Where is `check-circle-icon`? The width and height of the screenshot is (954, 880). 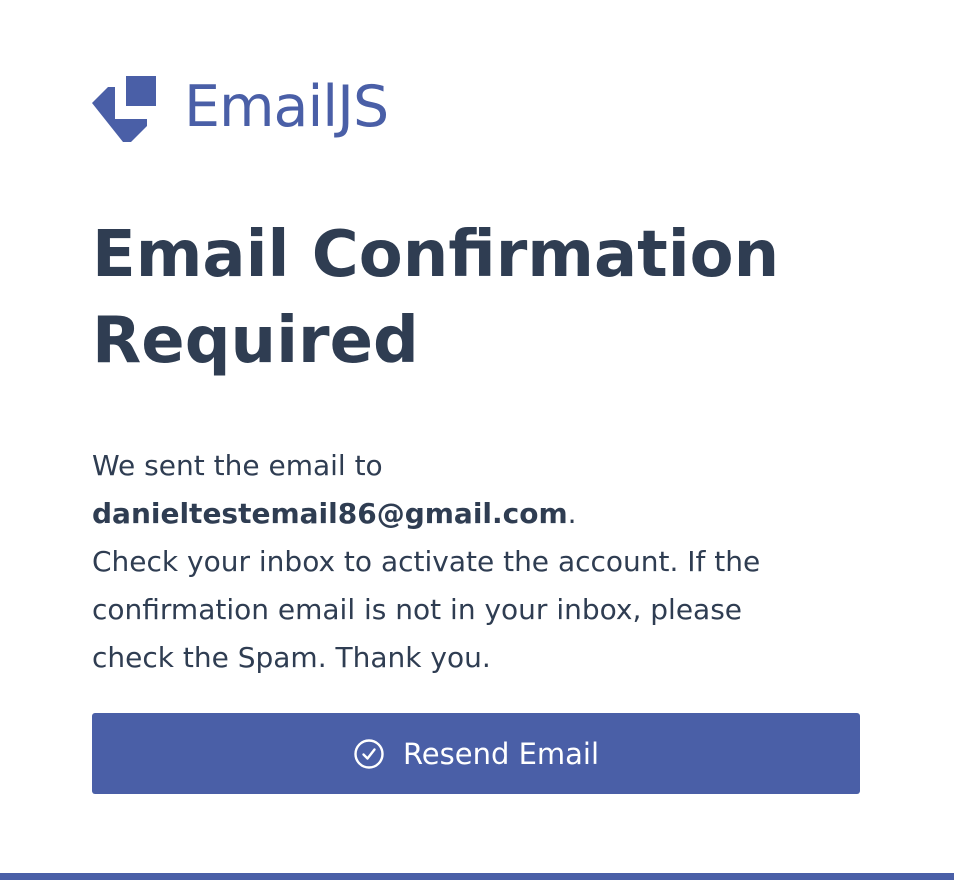
check-circle-icon is located at coordinates (369, 753).